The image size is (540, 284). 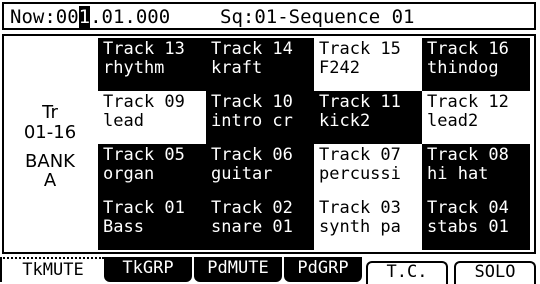 I want to click on track-title: Track 01, so click(x=144, y=208).